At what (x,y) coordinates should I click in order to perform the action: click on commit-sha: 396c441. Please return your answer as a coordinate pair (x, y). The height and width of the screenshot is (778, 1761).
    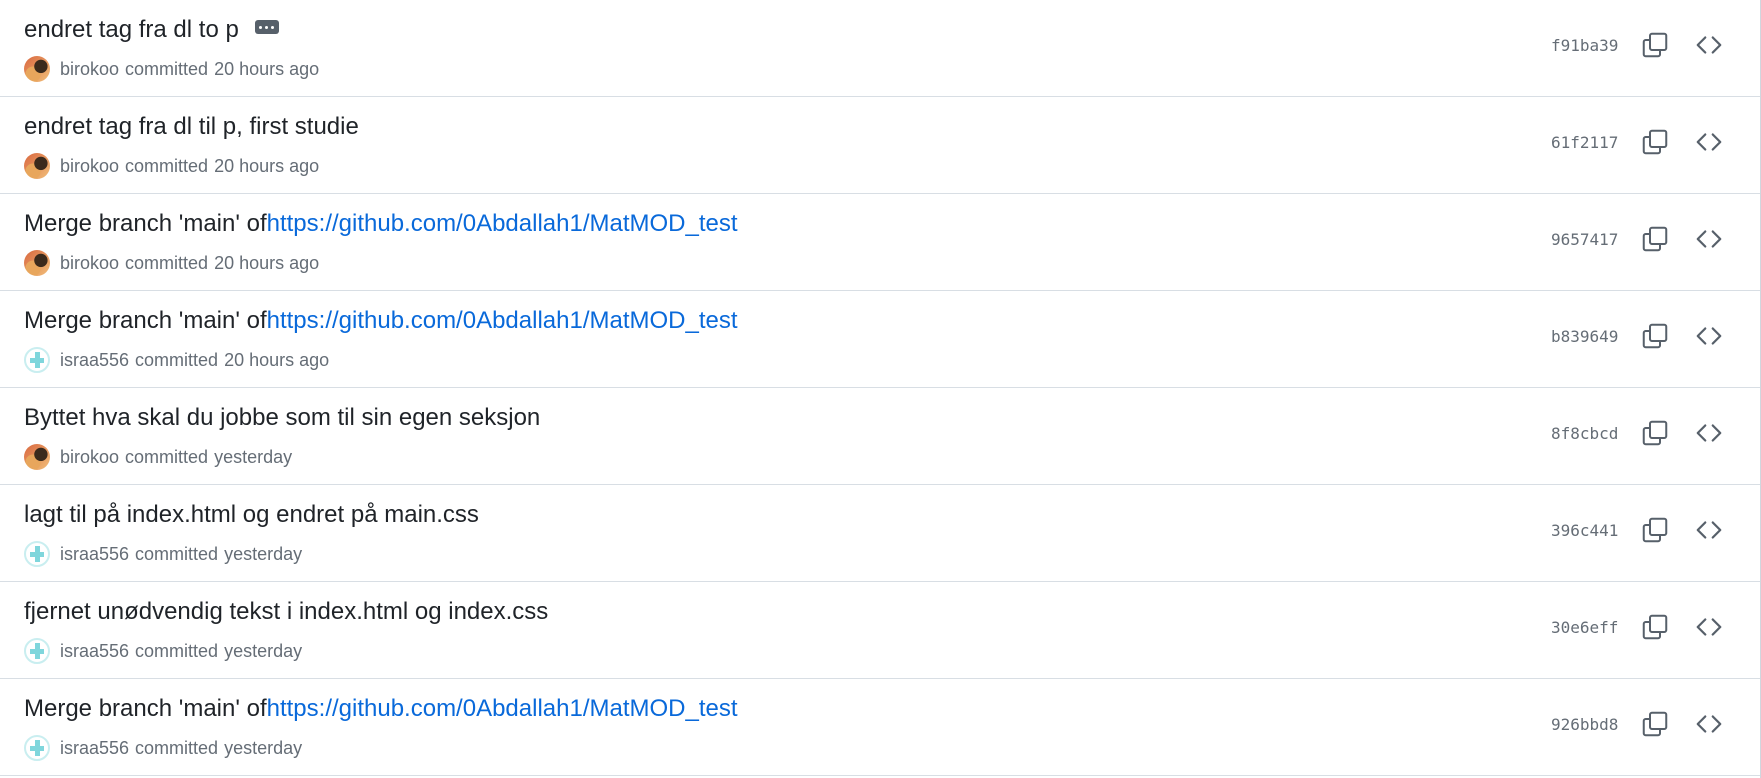
    Looking at the image, I should click on (1584, 530).